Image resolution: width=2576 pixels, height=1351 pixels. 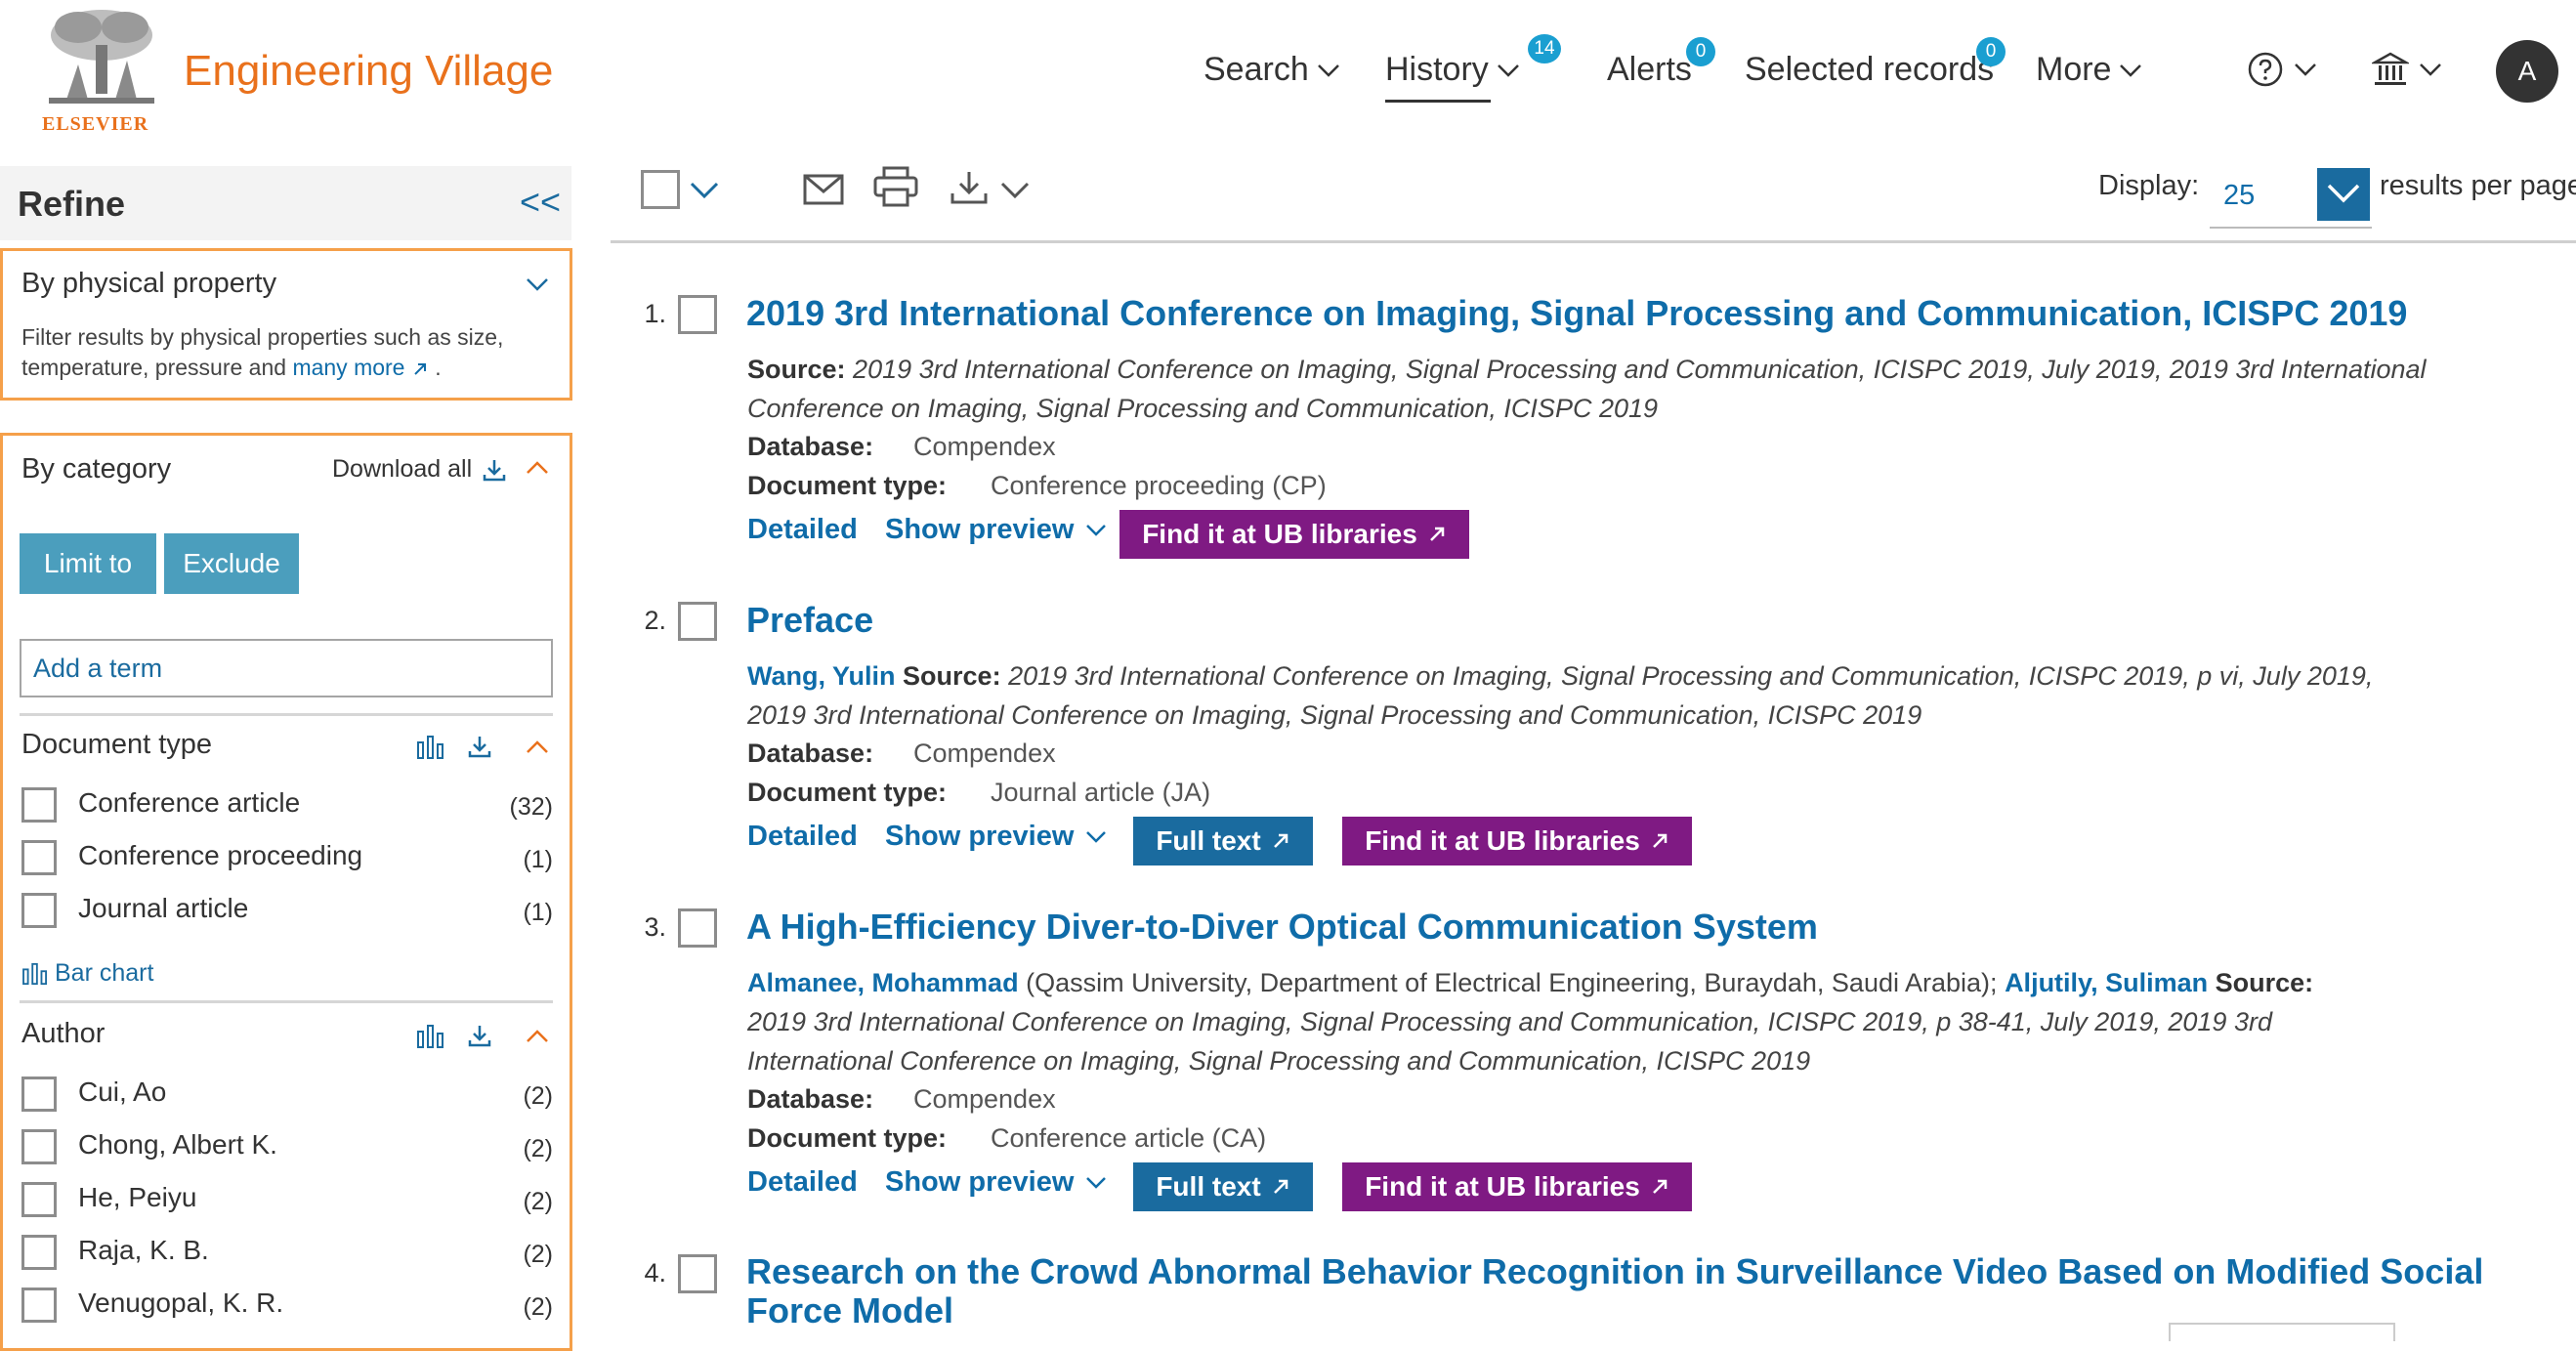 What do you see at coordinates (2390, 68) in the screenshot?
I see `institution-icon` at bounding box center [2390, 68].